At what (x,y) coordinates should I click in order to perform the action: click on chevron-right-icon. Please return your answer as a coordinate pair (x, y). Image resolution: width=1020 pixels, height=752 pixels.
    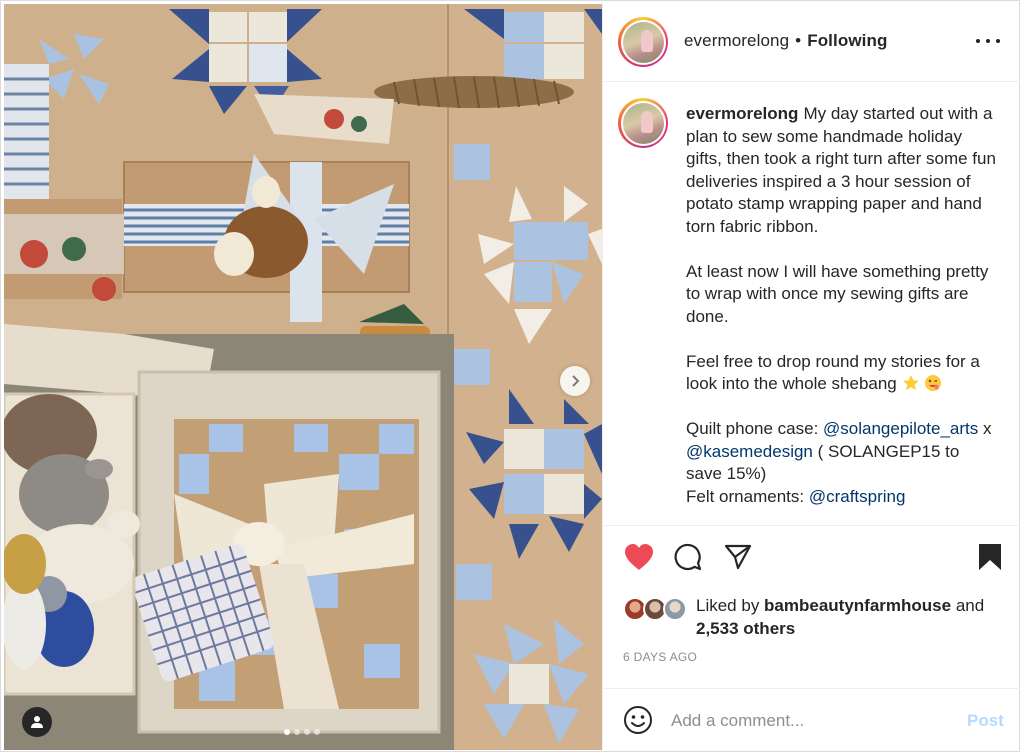
    Looking at the image, I should click on (576, 381).